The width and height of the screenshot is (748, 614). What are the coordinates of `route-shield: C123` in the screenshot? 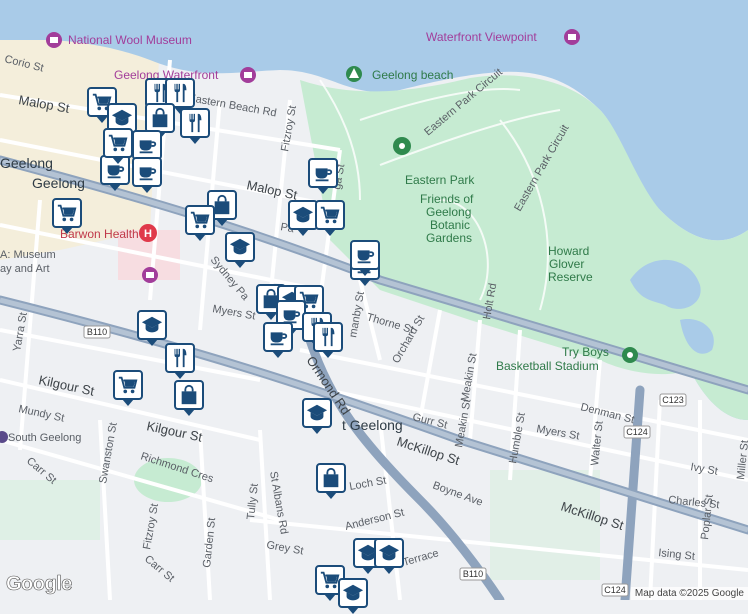 It's located at (673, 400).